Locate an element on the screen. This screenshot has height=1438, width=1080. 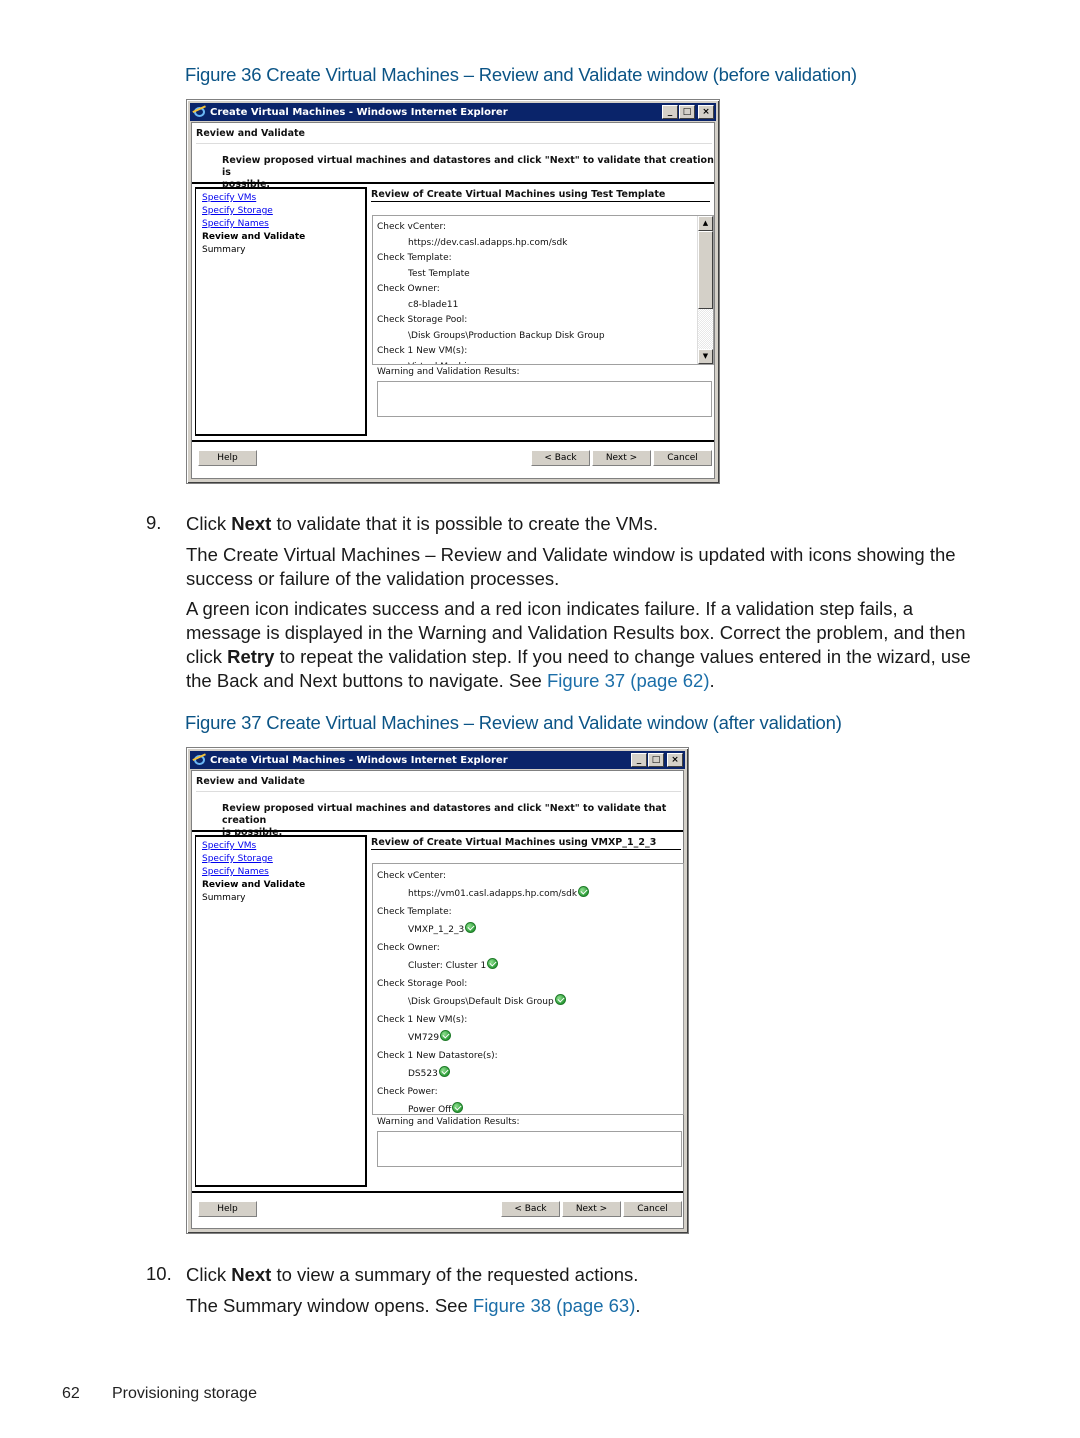
check-vcenter-label: Check vCenter: is located at coordinates (412, 876).